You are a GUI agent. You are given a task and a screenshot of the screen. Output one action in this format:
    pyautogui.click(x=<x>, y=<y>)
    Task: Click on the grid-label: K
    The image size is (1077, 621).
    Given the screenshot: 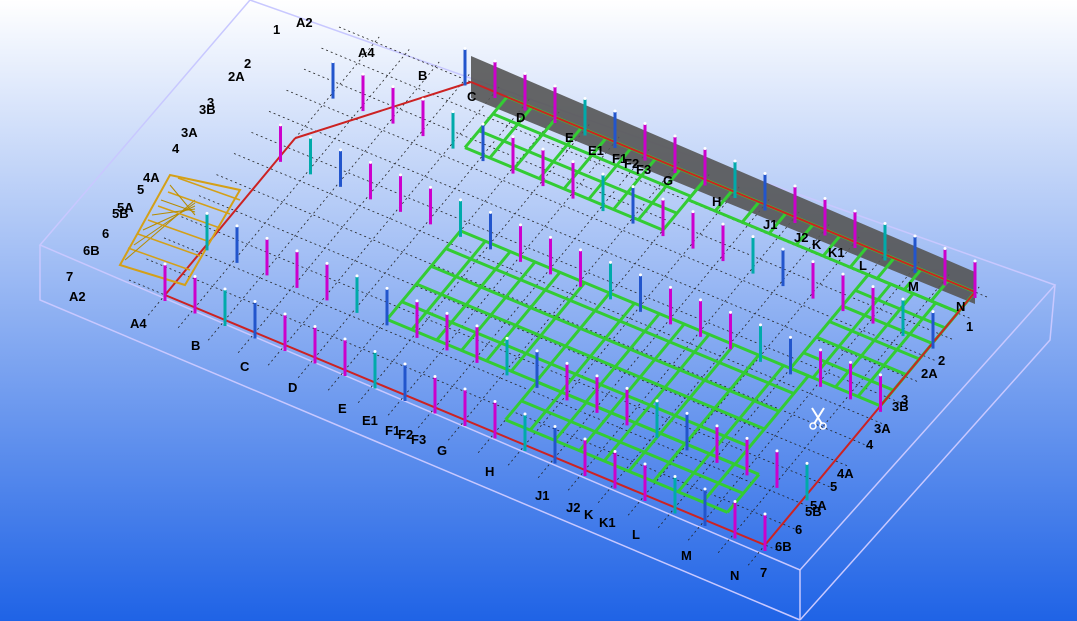 What is the action you would take?
    pyautogui.click(x=817, y=244)
    